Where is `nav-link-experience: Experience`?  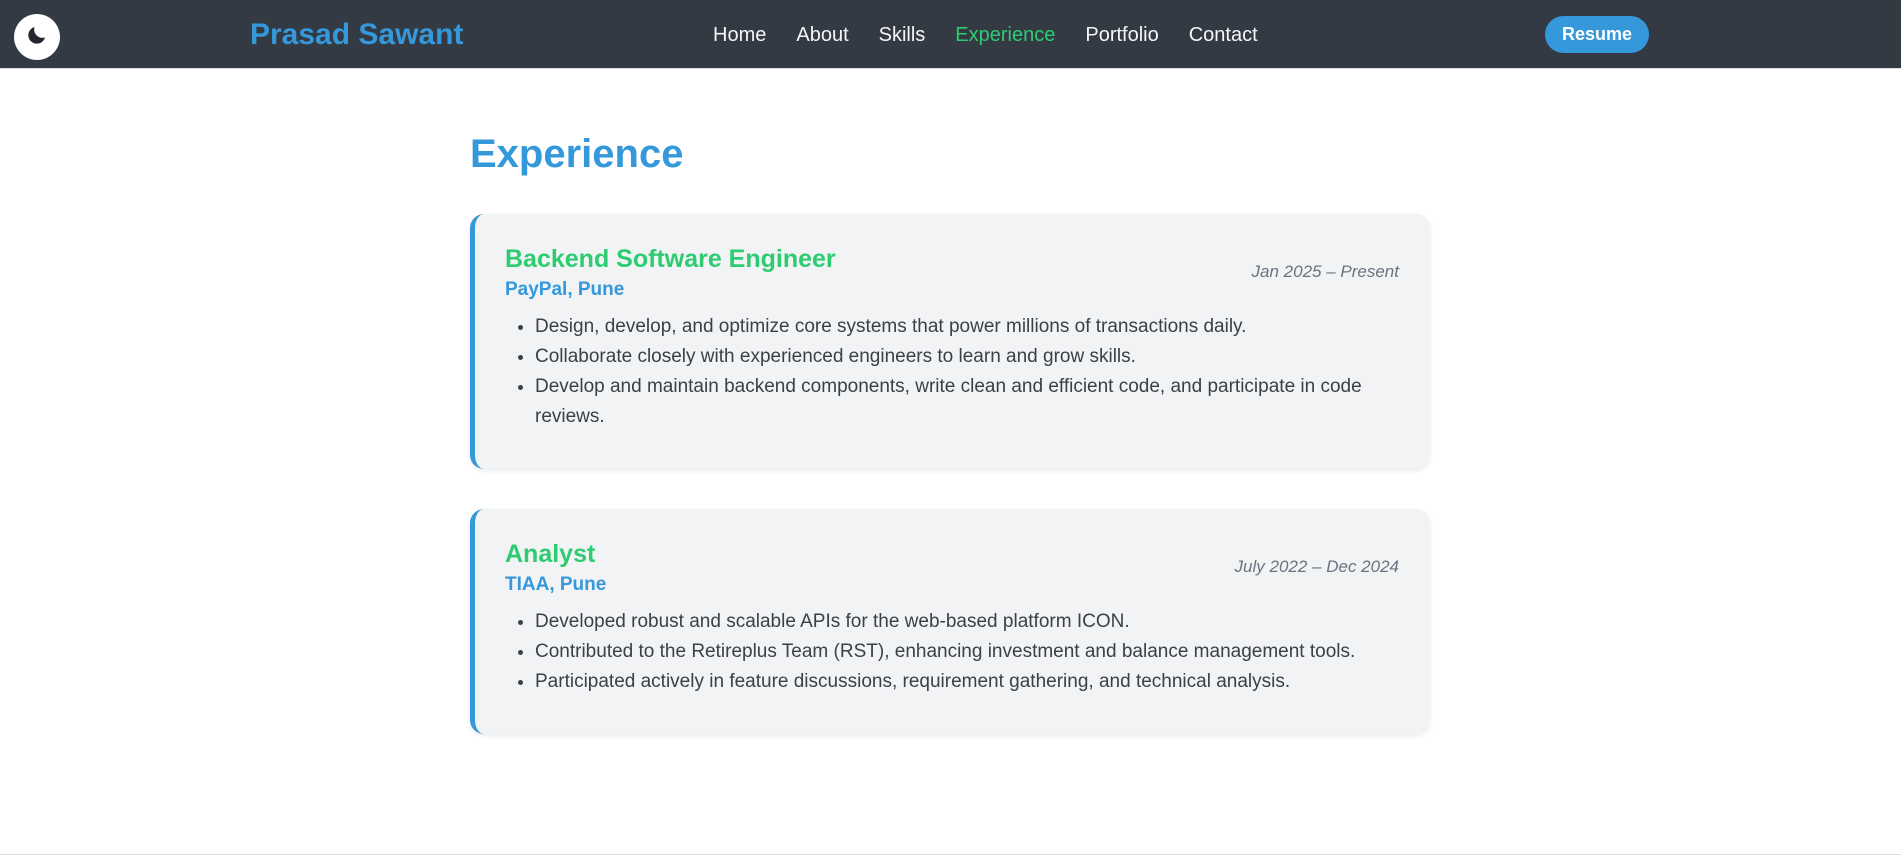 nav-link-experience: Experience is located at coordinates (1005, 35).